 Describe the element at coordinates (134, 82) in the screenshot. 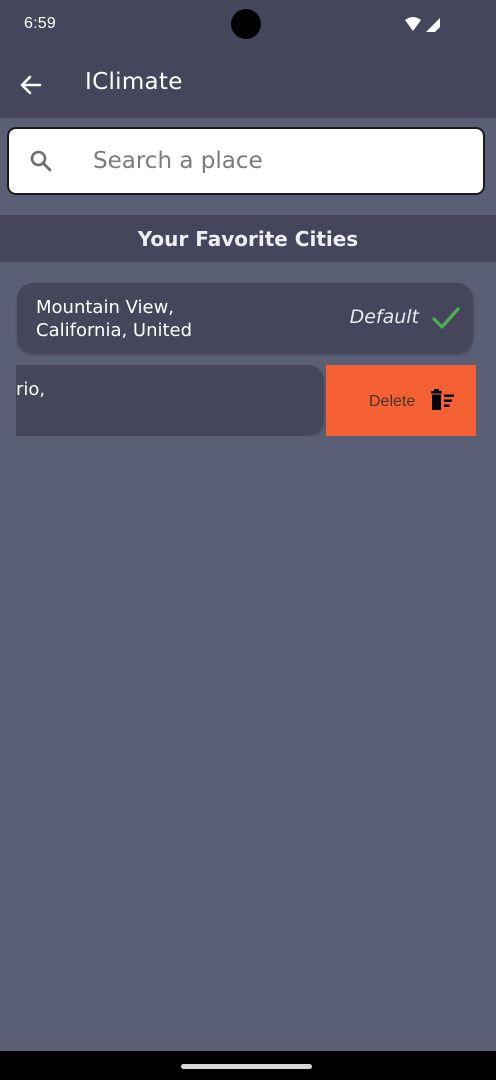

I see `page-title: IClimate` at that location.